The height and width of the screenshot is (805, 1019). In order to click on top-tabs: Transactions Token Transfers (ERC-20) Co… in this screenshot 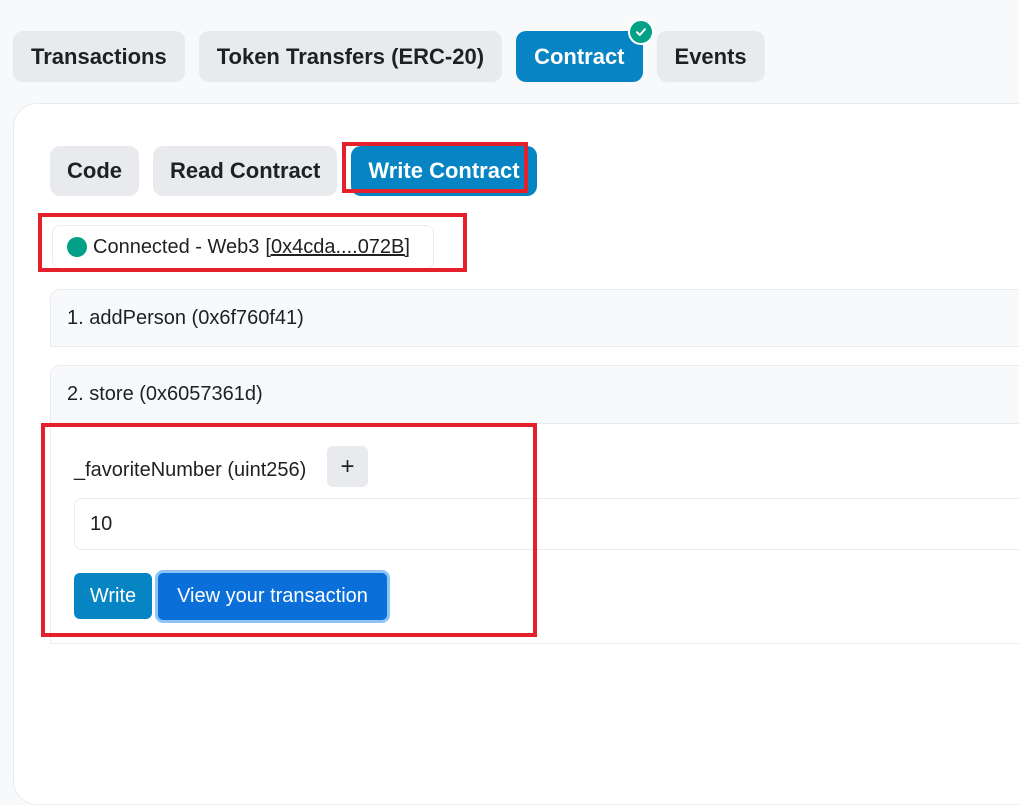, I will do `click(389, 50)`.